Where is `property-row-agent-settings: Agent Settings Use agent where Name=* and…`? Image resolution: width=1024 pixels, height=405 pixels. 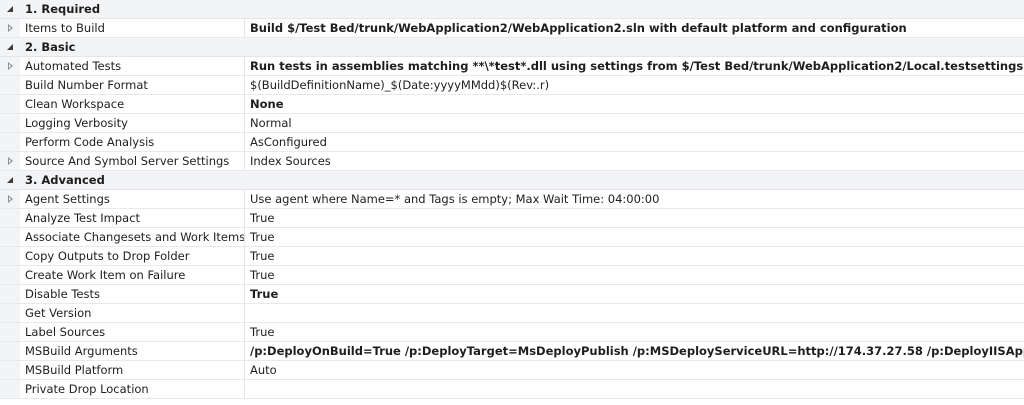
property-row-agent-settings: Agent Settings Use agent where Name=* and… is located at coordinates (512, 199).